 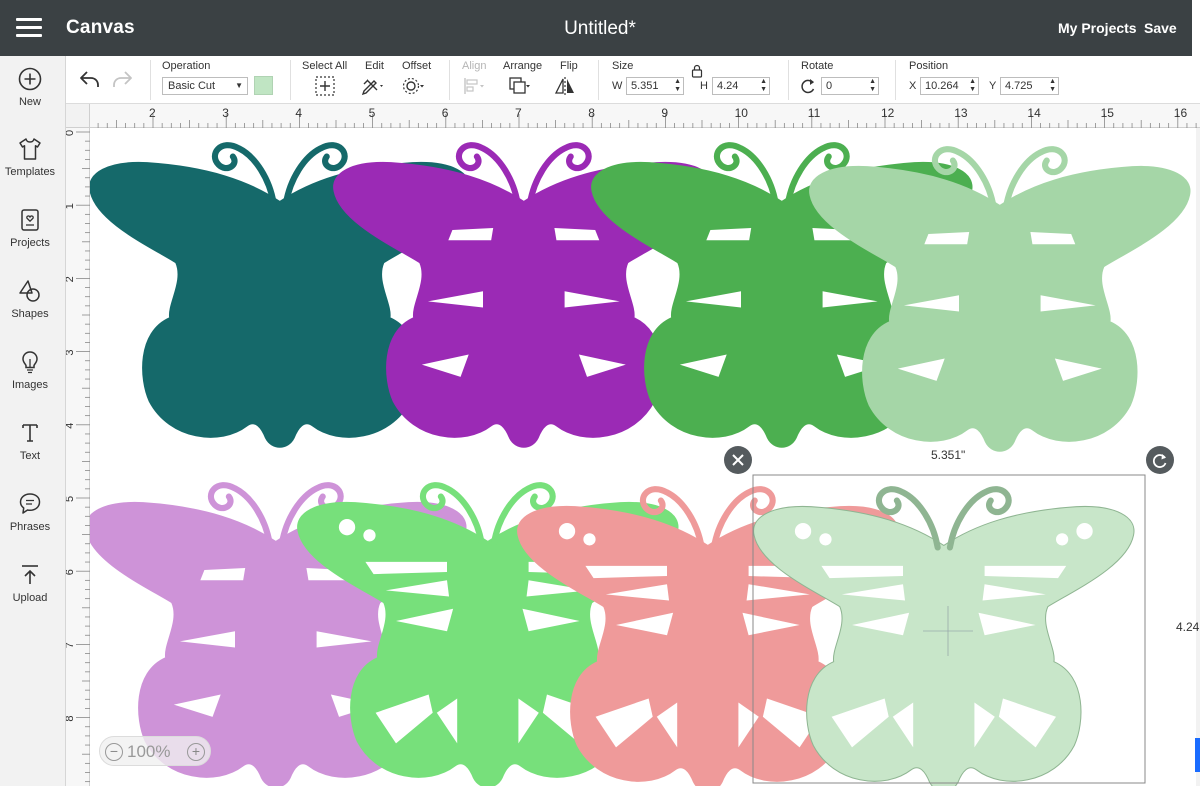 What do you see at coordinates (30, 157) in the screenshot?
I see `sidebar-item-templates: Templates` at bounding box center [30, 157].